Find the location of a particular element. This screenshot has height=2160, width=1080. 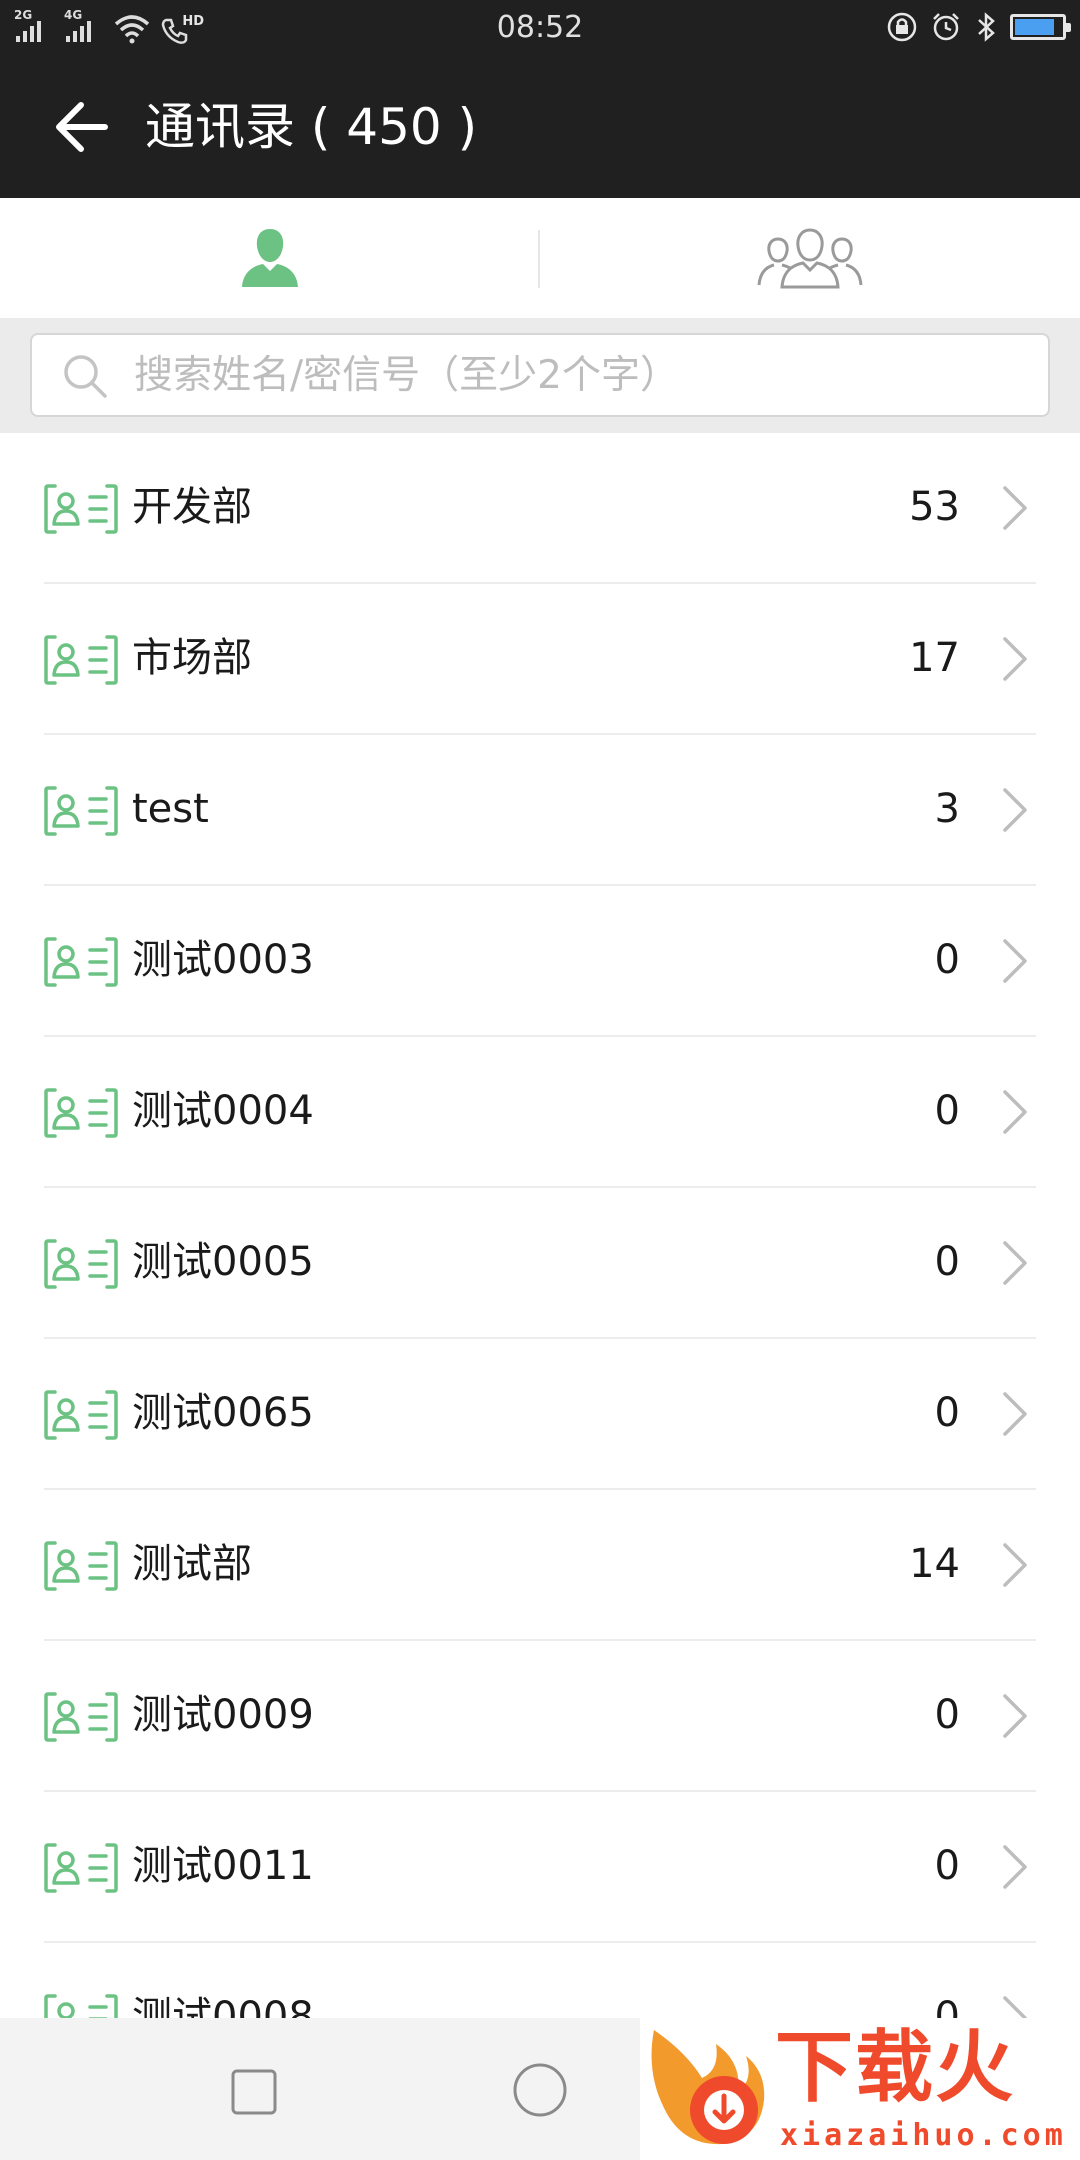

watermark-brand: 下载火 is located at coordinates (895, 2068).